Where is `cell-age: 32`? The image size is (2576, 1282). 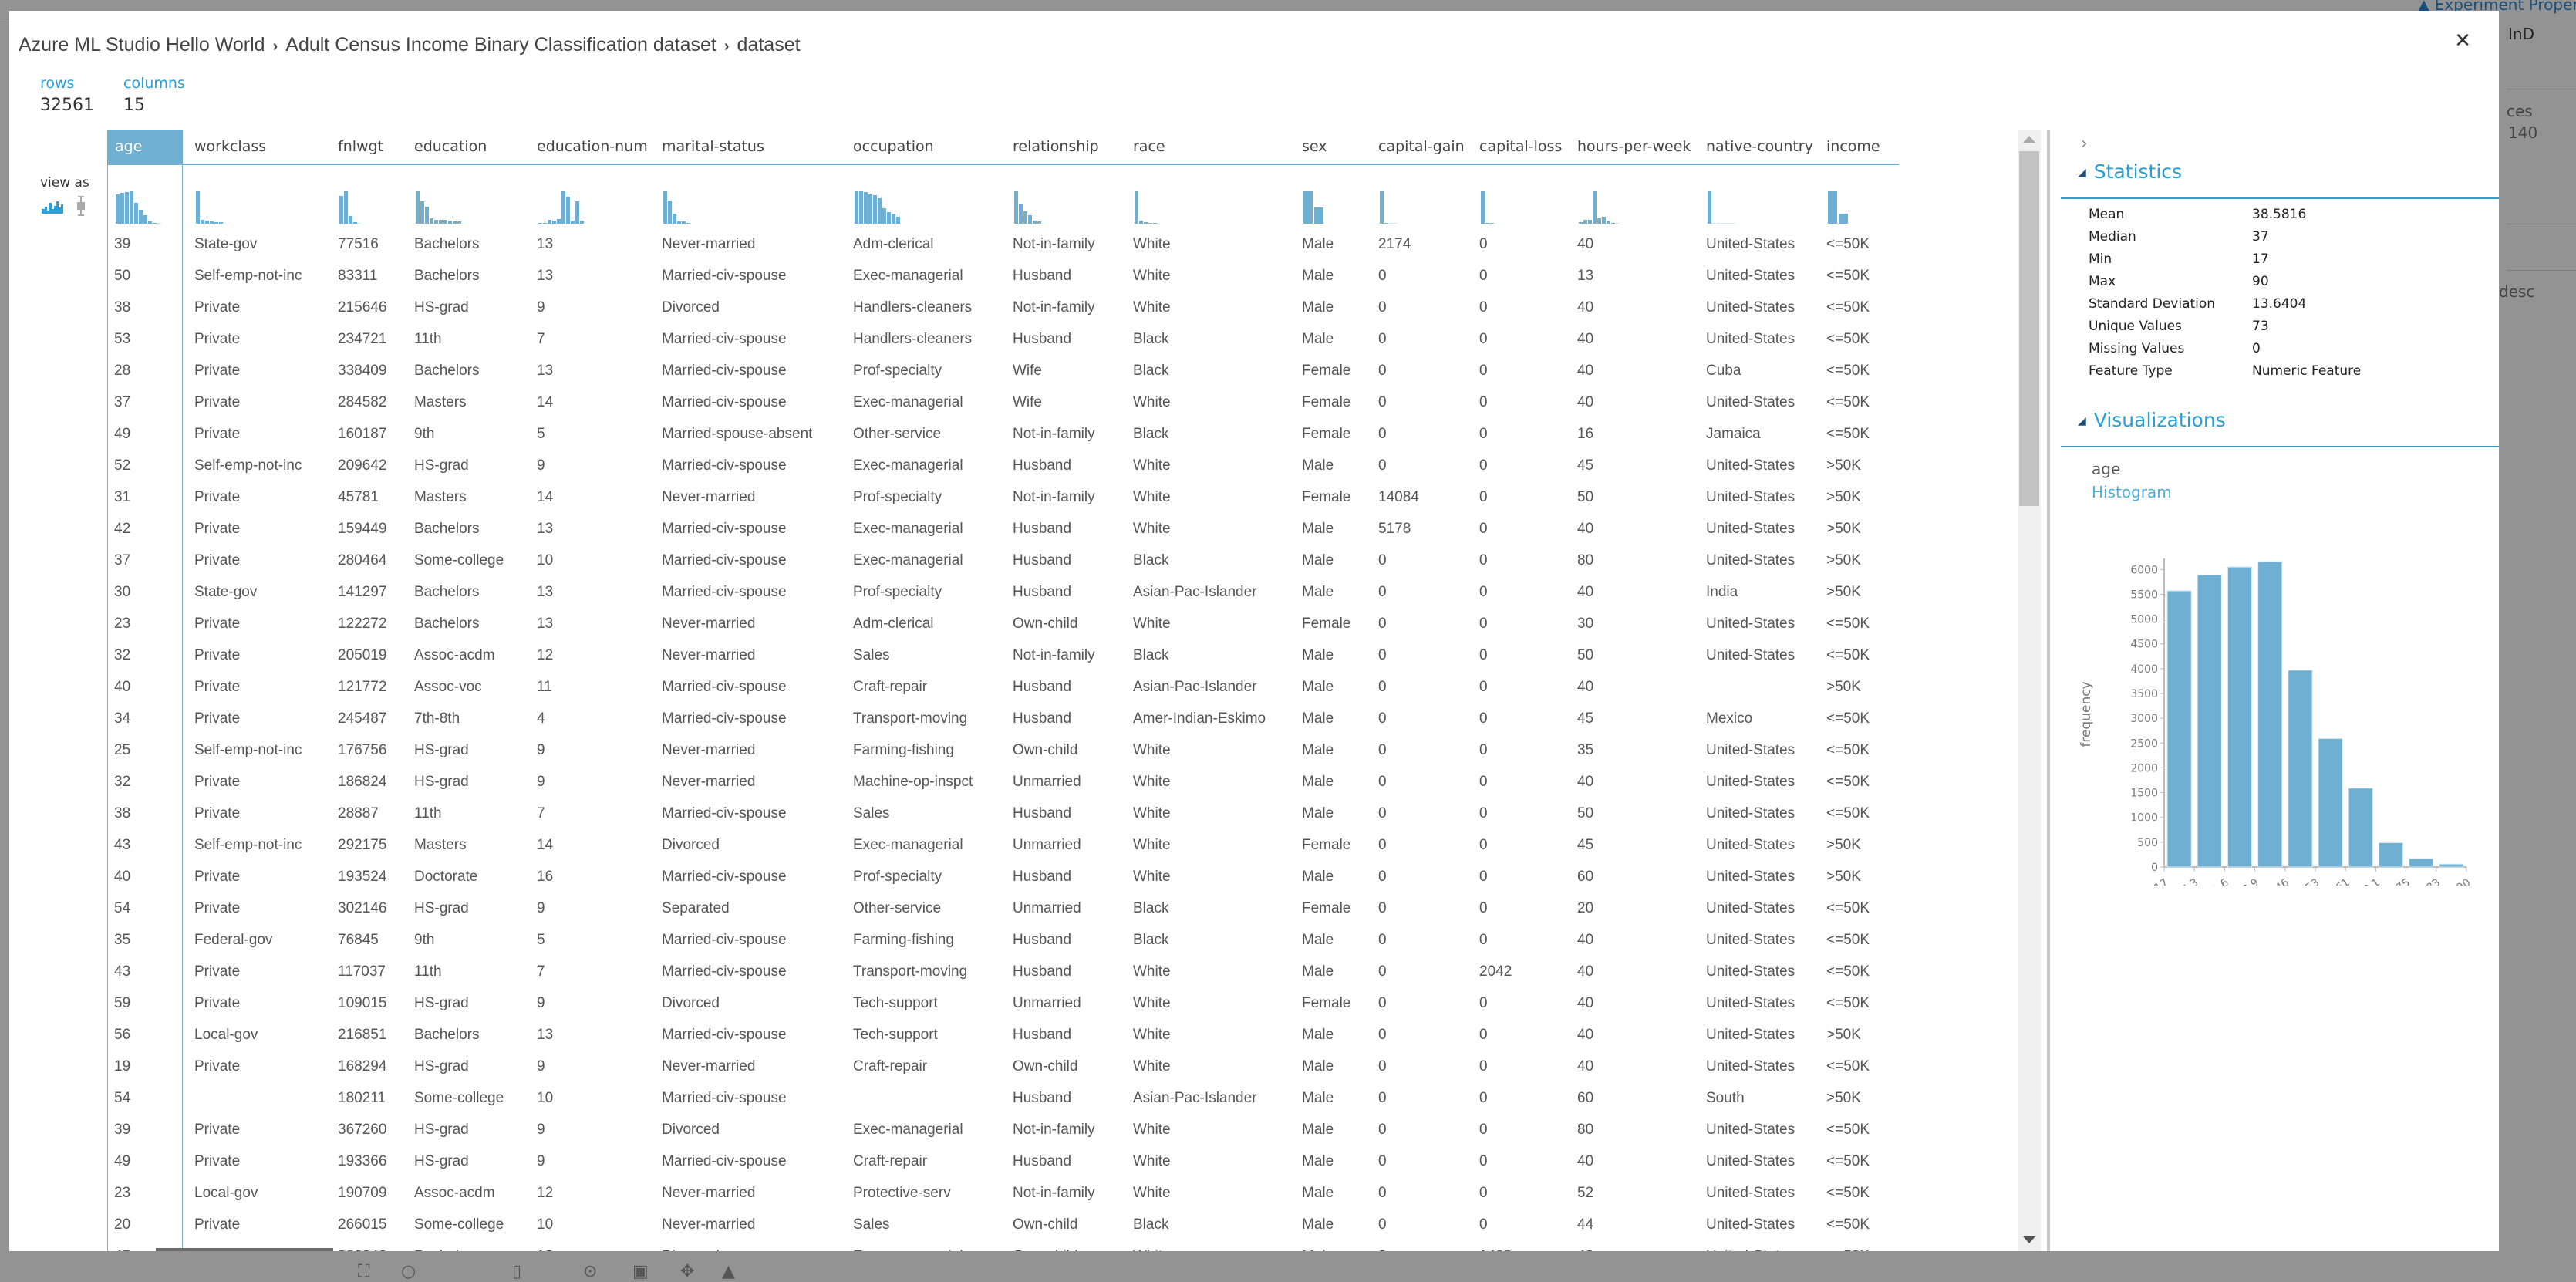 cell-age: 32 is located at coordinates (122, 782).